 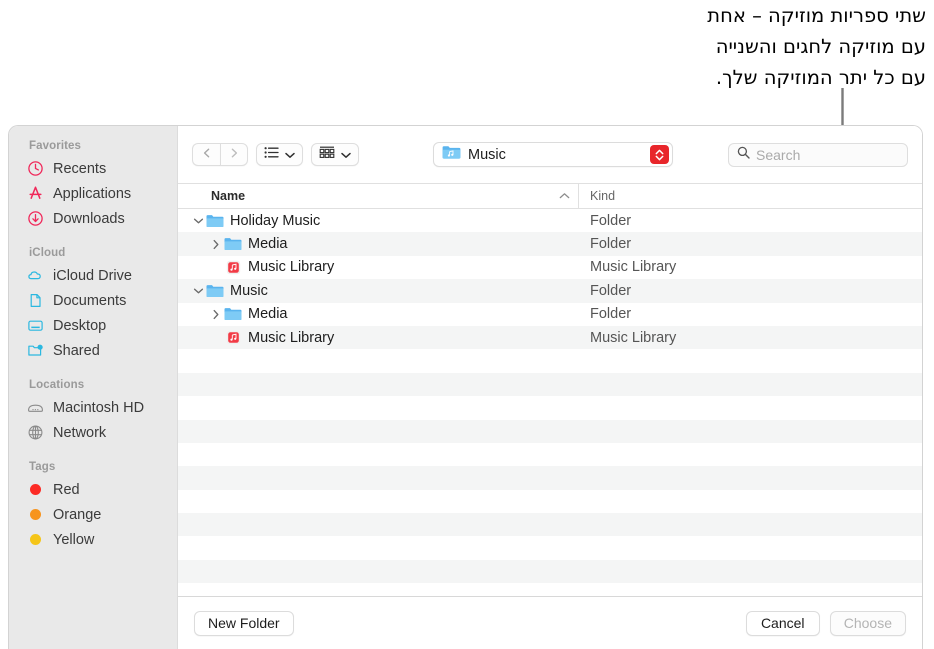 What do you see at coordinates (35, 275) in the screenshot?
I see `cloud-icon` at bounding box center [35, 275].